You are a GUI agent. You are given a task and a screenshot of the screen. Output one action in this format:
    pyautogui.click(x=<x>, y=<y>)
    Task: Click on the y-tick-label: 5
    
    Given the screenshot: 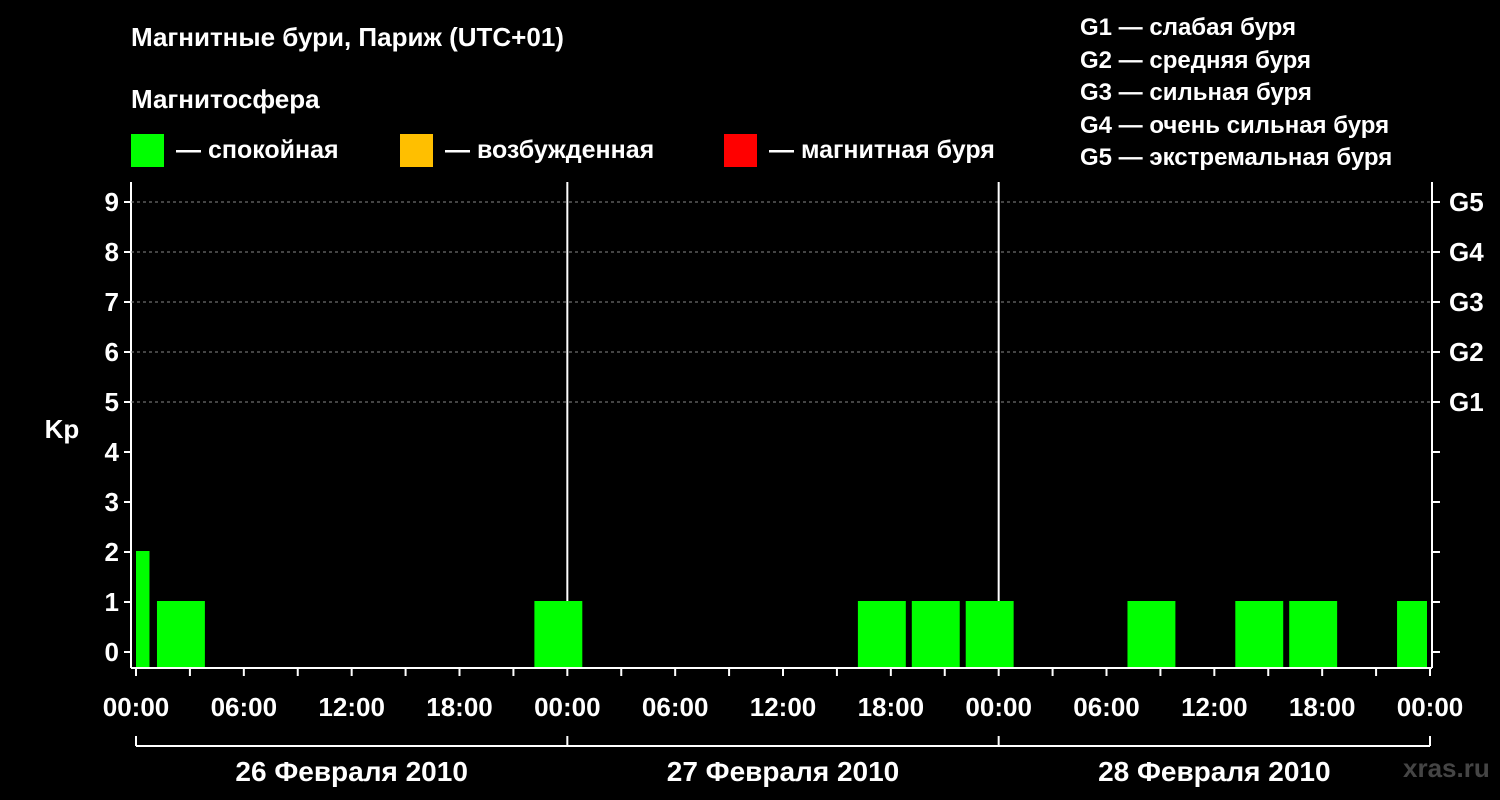 What is the action you would take?
    pyautogui.click(x=112, y=402)
    